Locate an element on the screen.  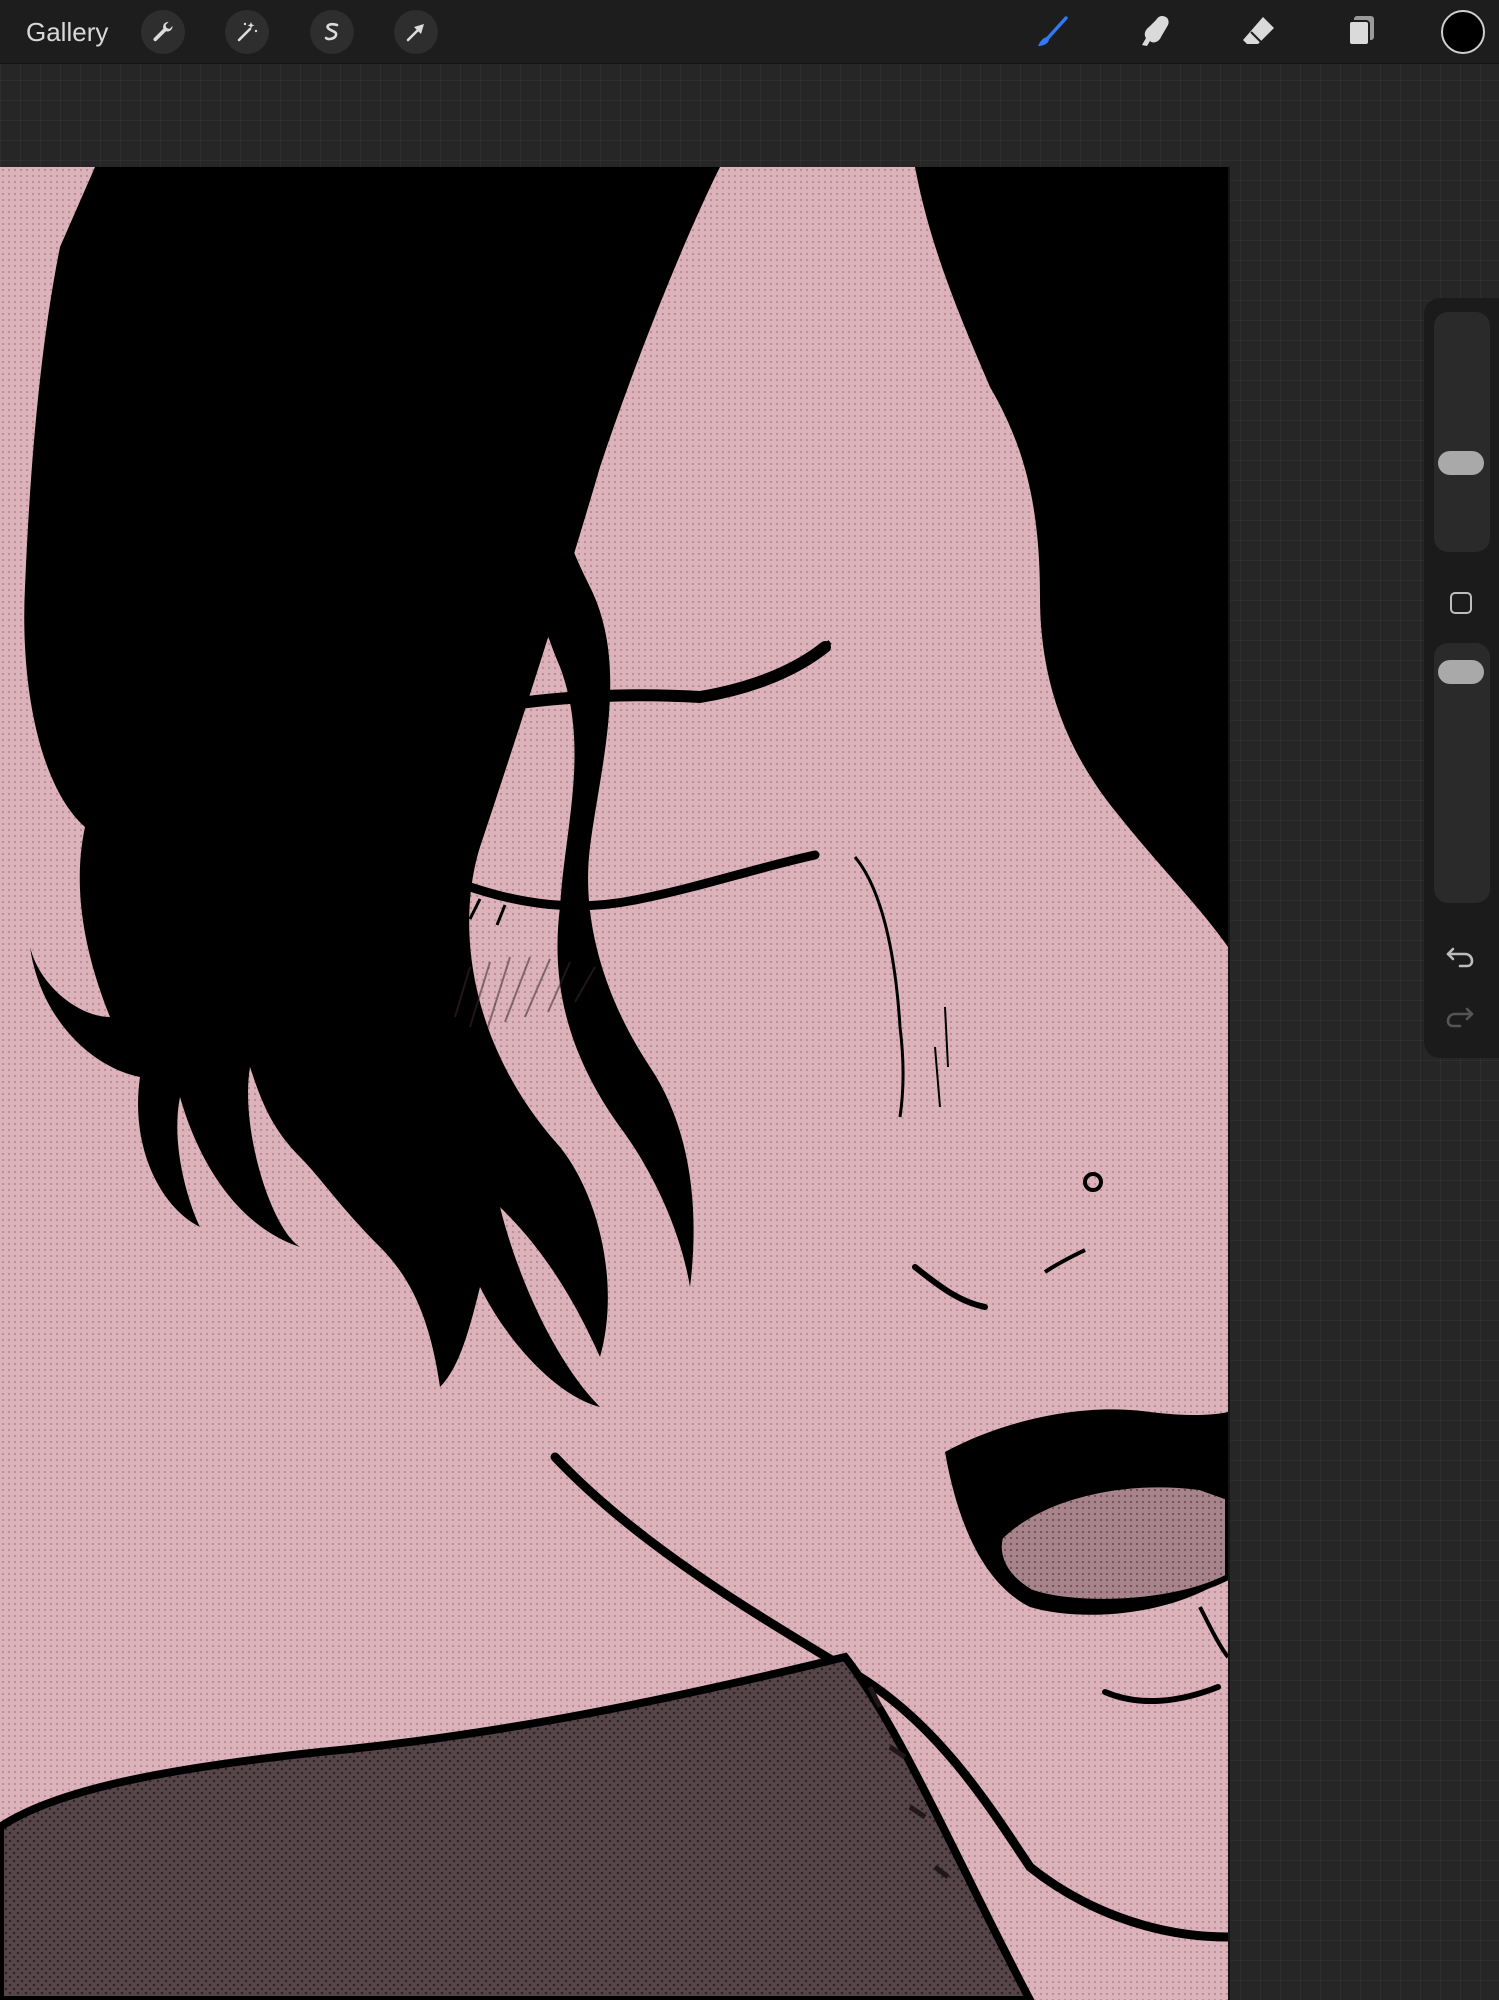
modify-button is located at coordinates (1461, 603).